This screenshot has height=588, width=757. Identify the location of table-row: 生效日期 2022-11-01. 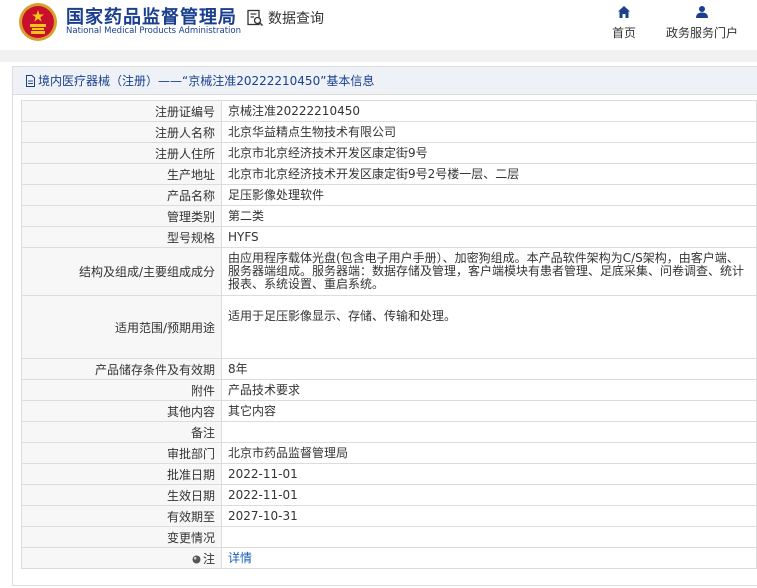
(389, 495).